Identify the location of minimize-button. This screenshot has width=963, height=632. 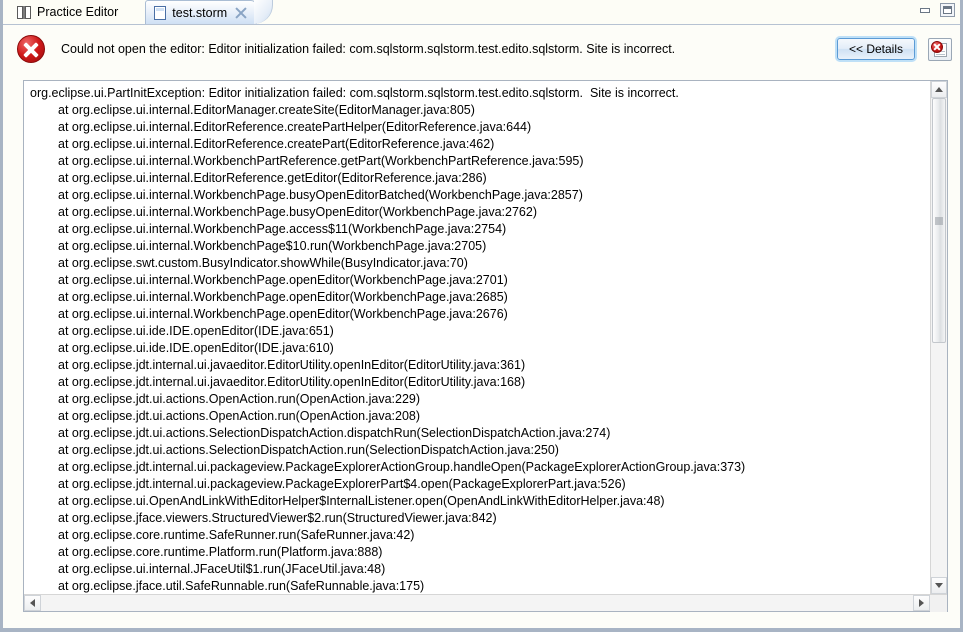
(925, 10).